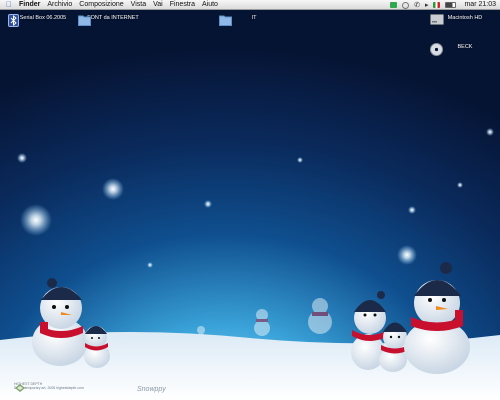 This screenshot has height=400, width=500. I want to click on wallpaper-signature: Snowppy, so click(151, 389).